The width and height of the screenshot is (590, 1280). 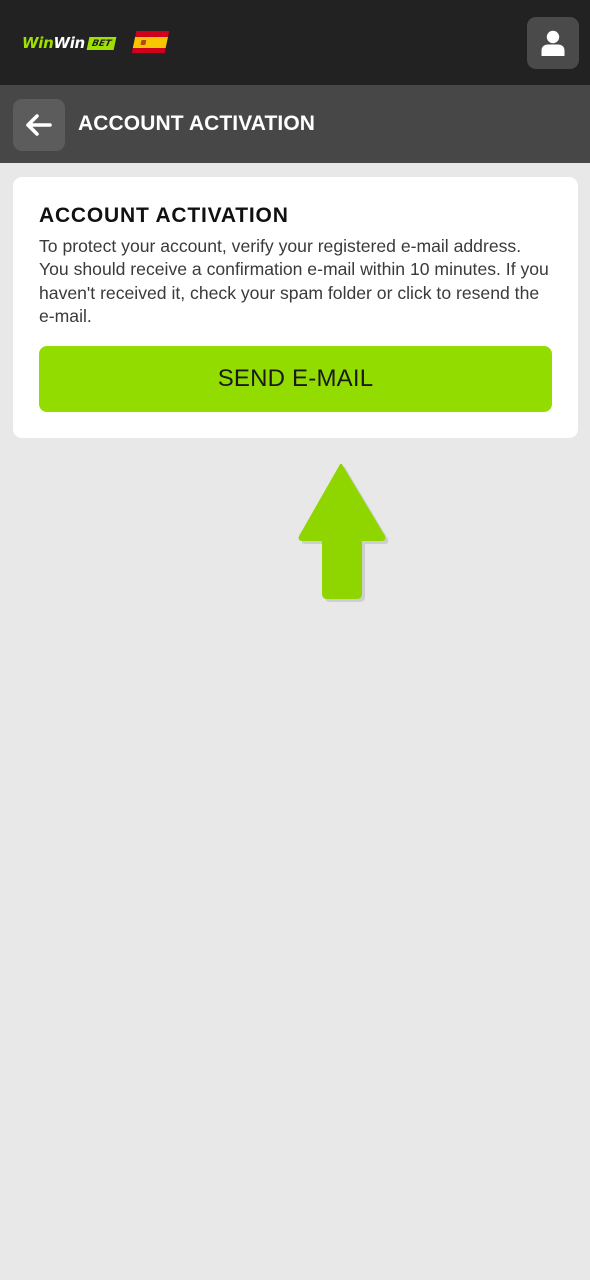 I want to click on user-icon, so click(x=553, y=43).